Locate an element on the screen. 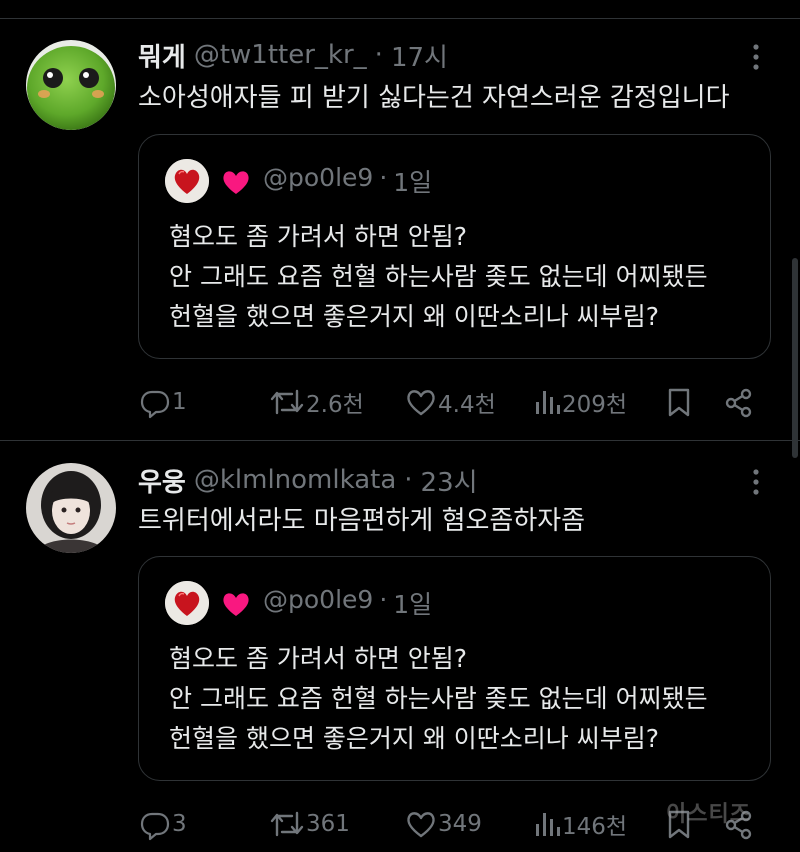 The height and width of the screenshot is (852, 800). timestamp: 17시 is located at coordinates (419, 55).